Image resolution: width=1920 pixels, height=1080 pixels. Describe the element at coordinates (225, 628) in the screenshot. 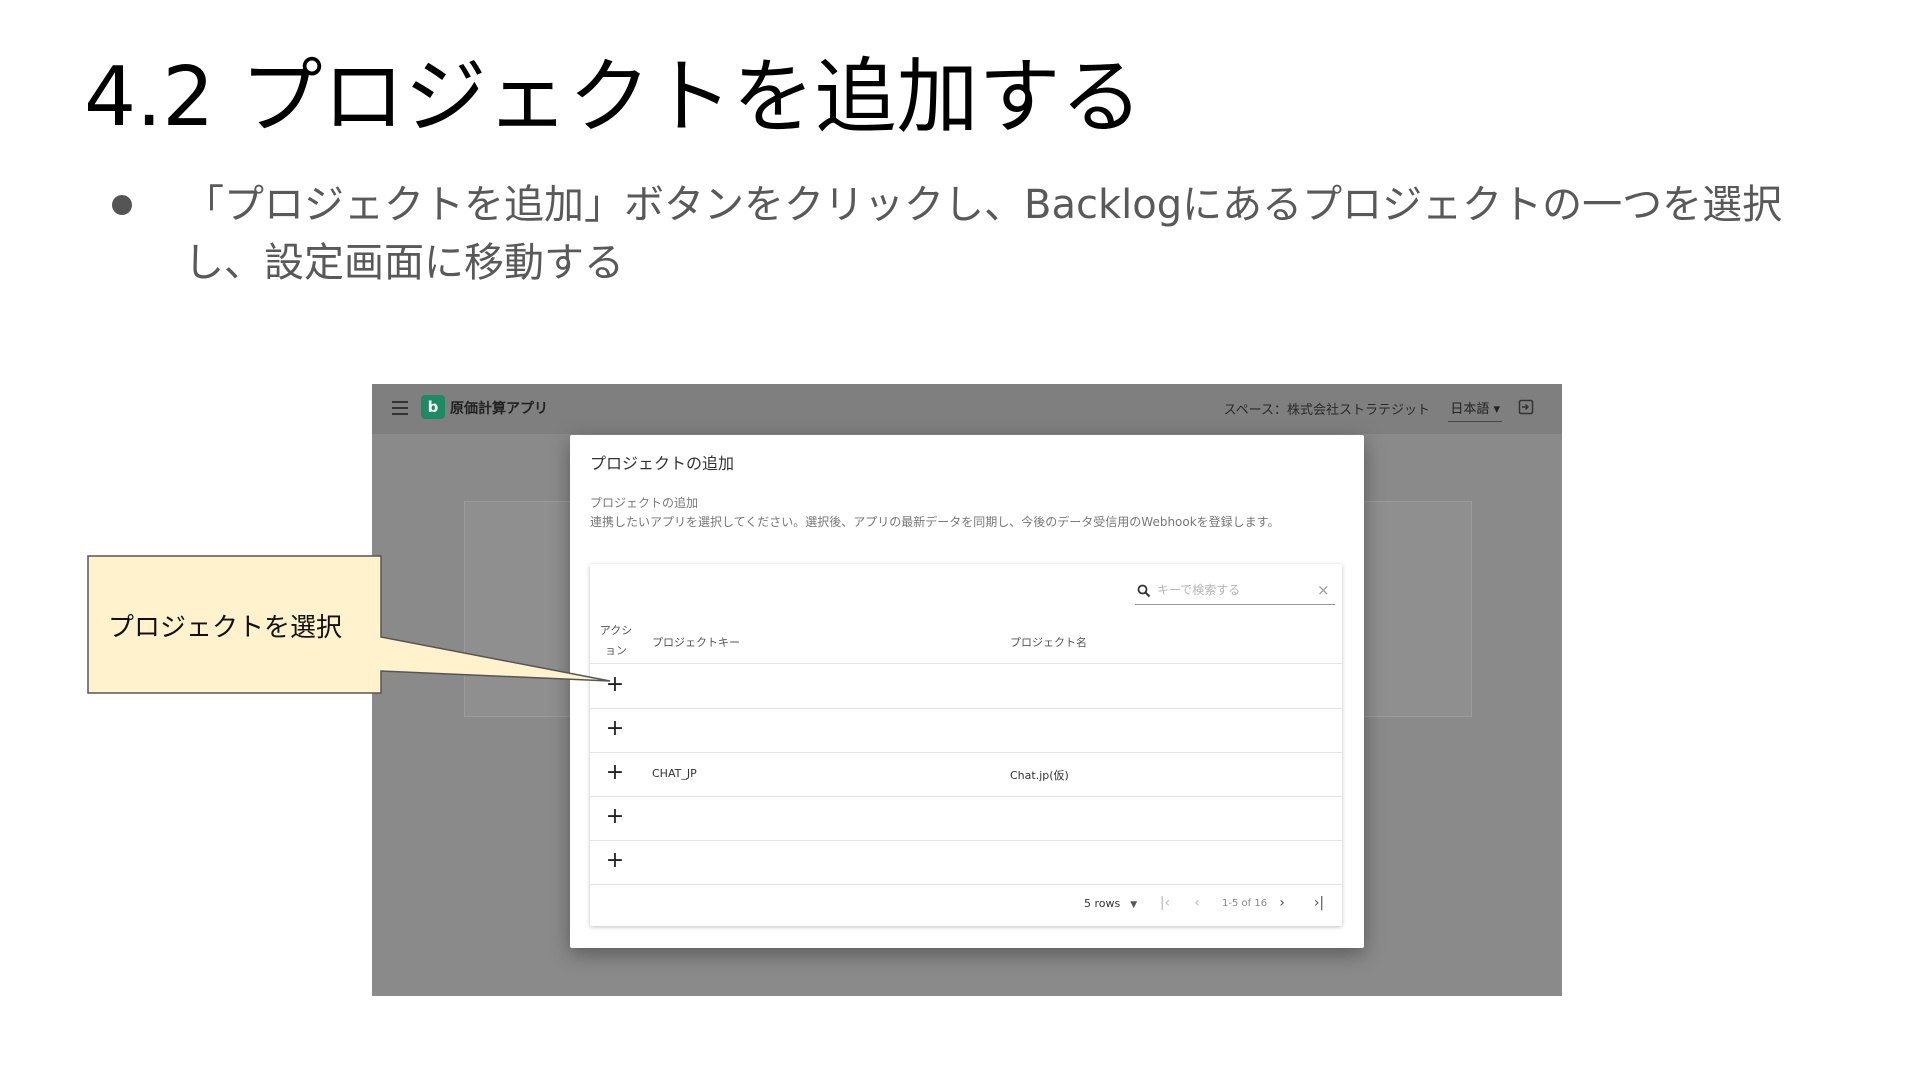

I see `callout-text: プロジェクトを選択` at that location.